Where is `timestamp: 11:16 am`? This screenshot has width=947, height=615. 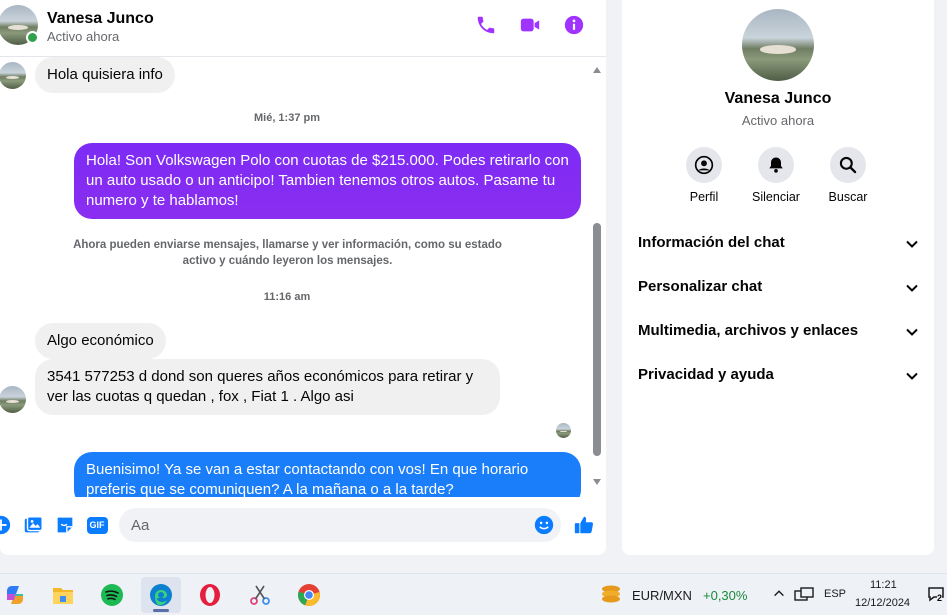
timestamp: 11:16 am is located at coordinates (287, 297).